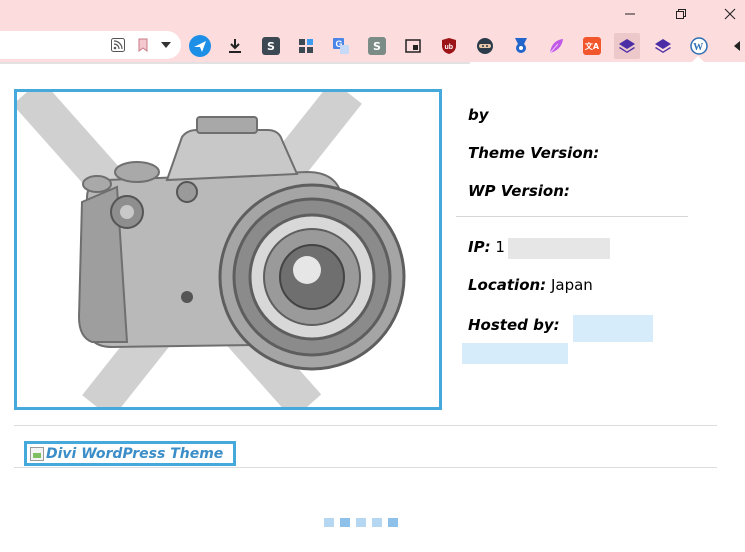  What do you see at coordinates (235, 63) in the screenshot?
I see `toolbar-divider` at bounding box center [235, 63].